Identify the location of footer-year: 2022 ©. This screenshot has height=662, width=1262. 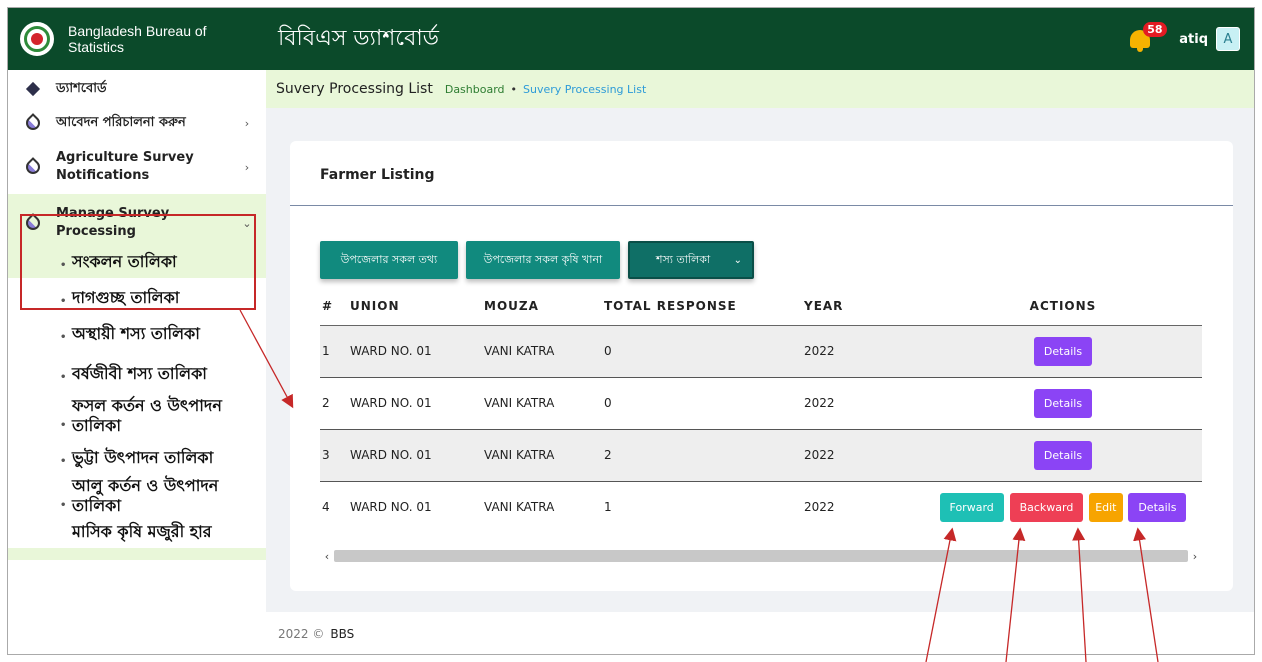
(301, 634).